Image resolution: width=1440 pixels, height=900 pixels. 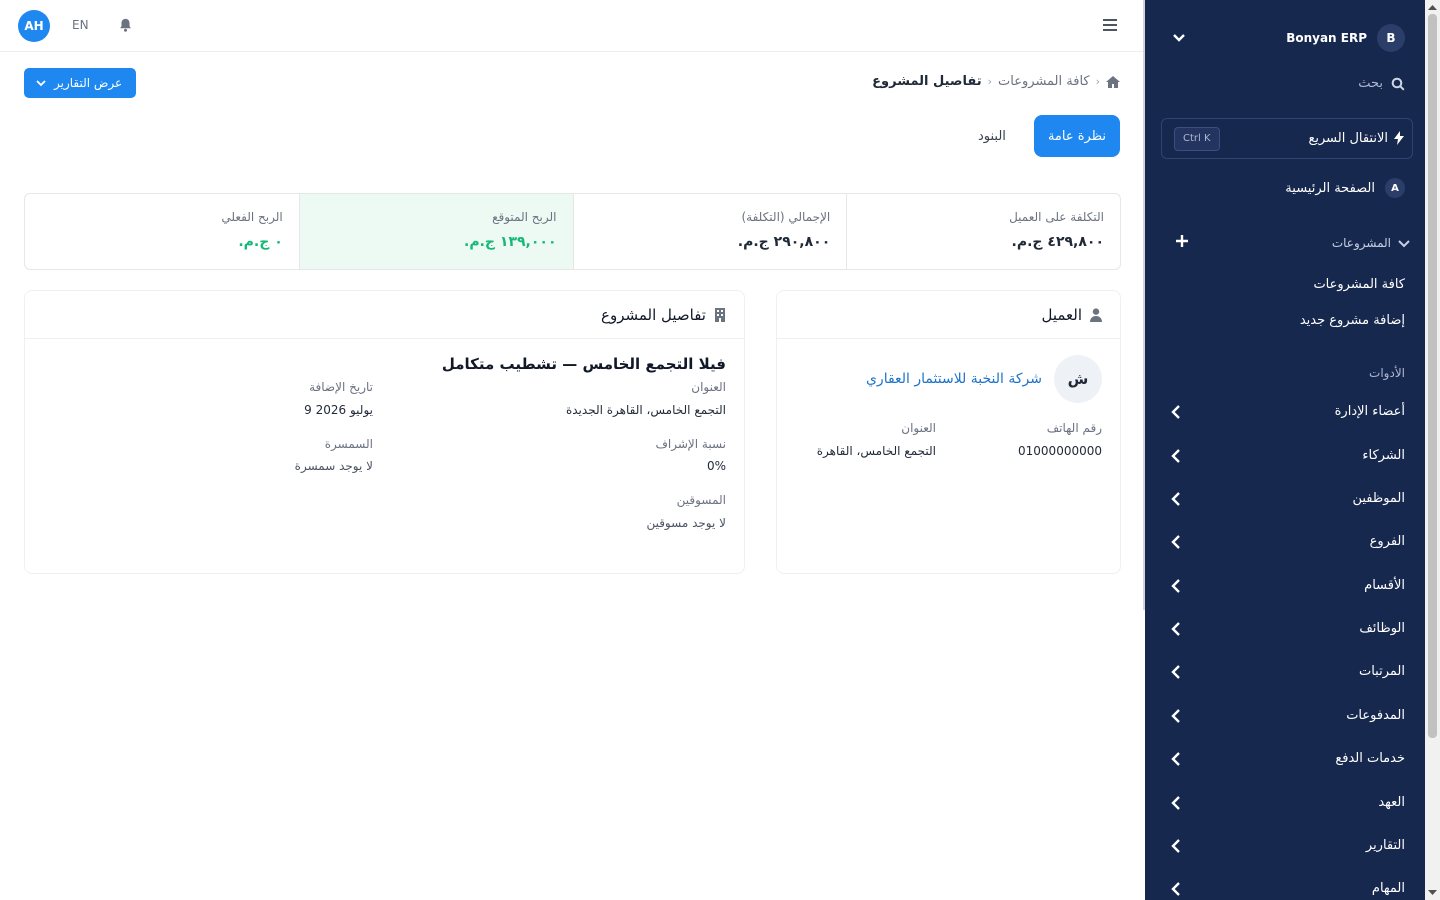 What do you see at coordinates (1285, 717) in the screenshot?
I see `sidebar-item-payments: المدفوعات` at bounding box center [1285, 717].